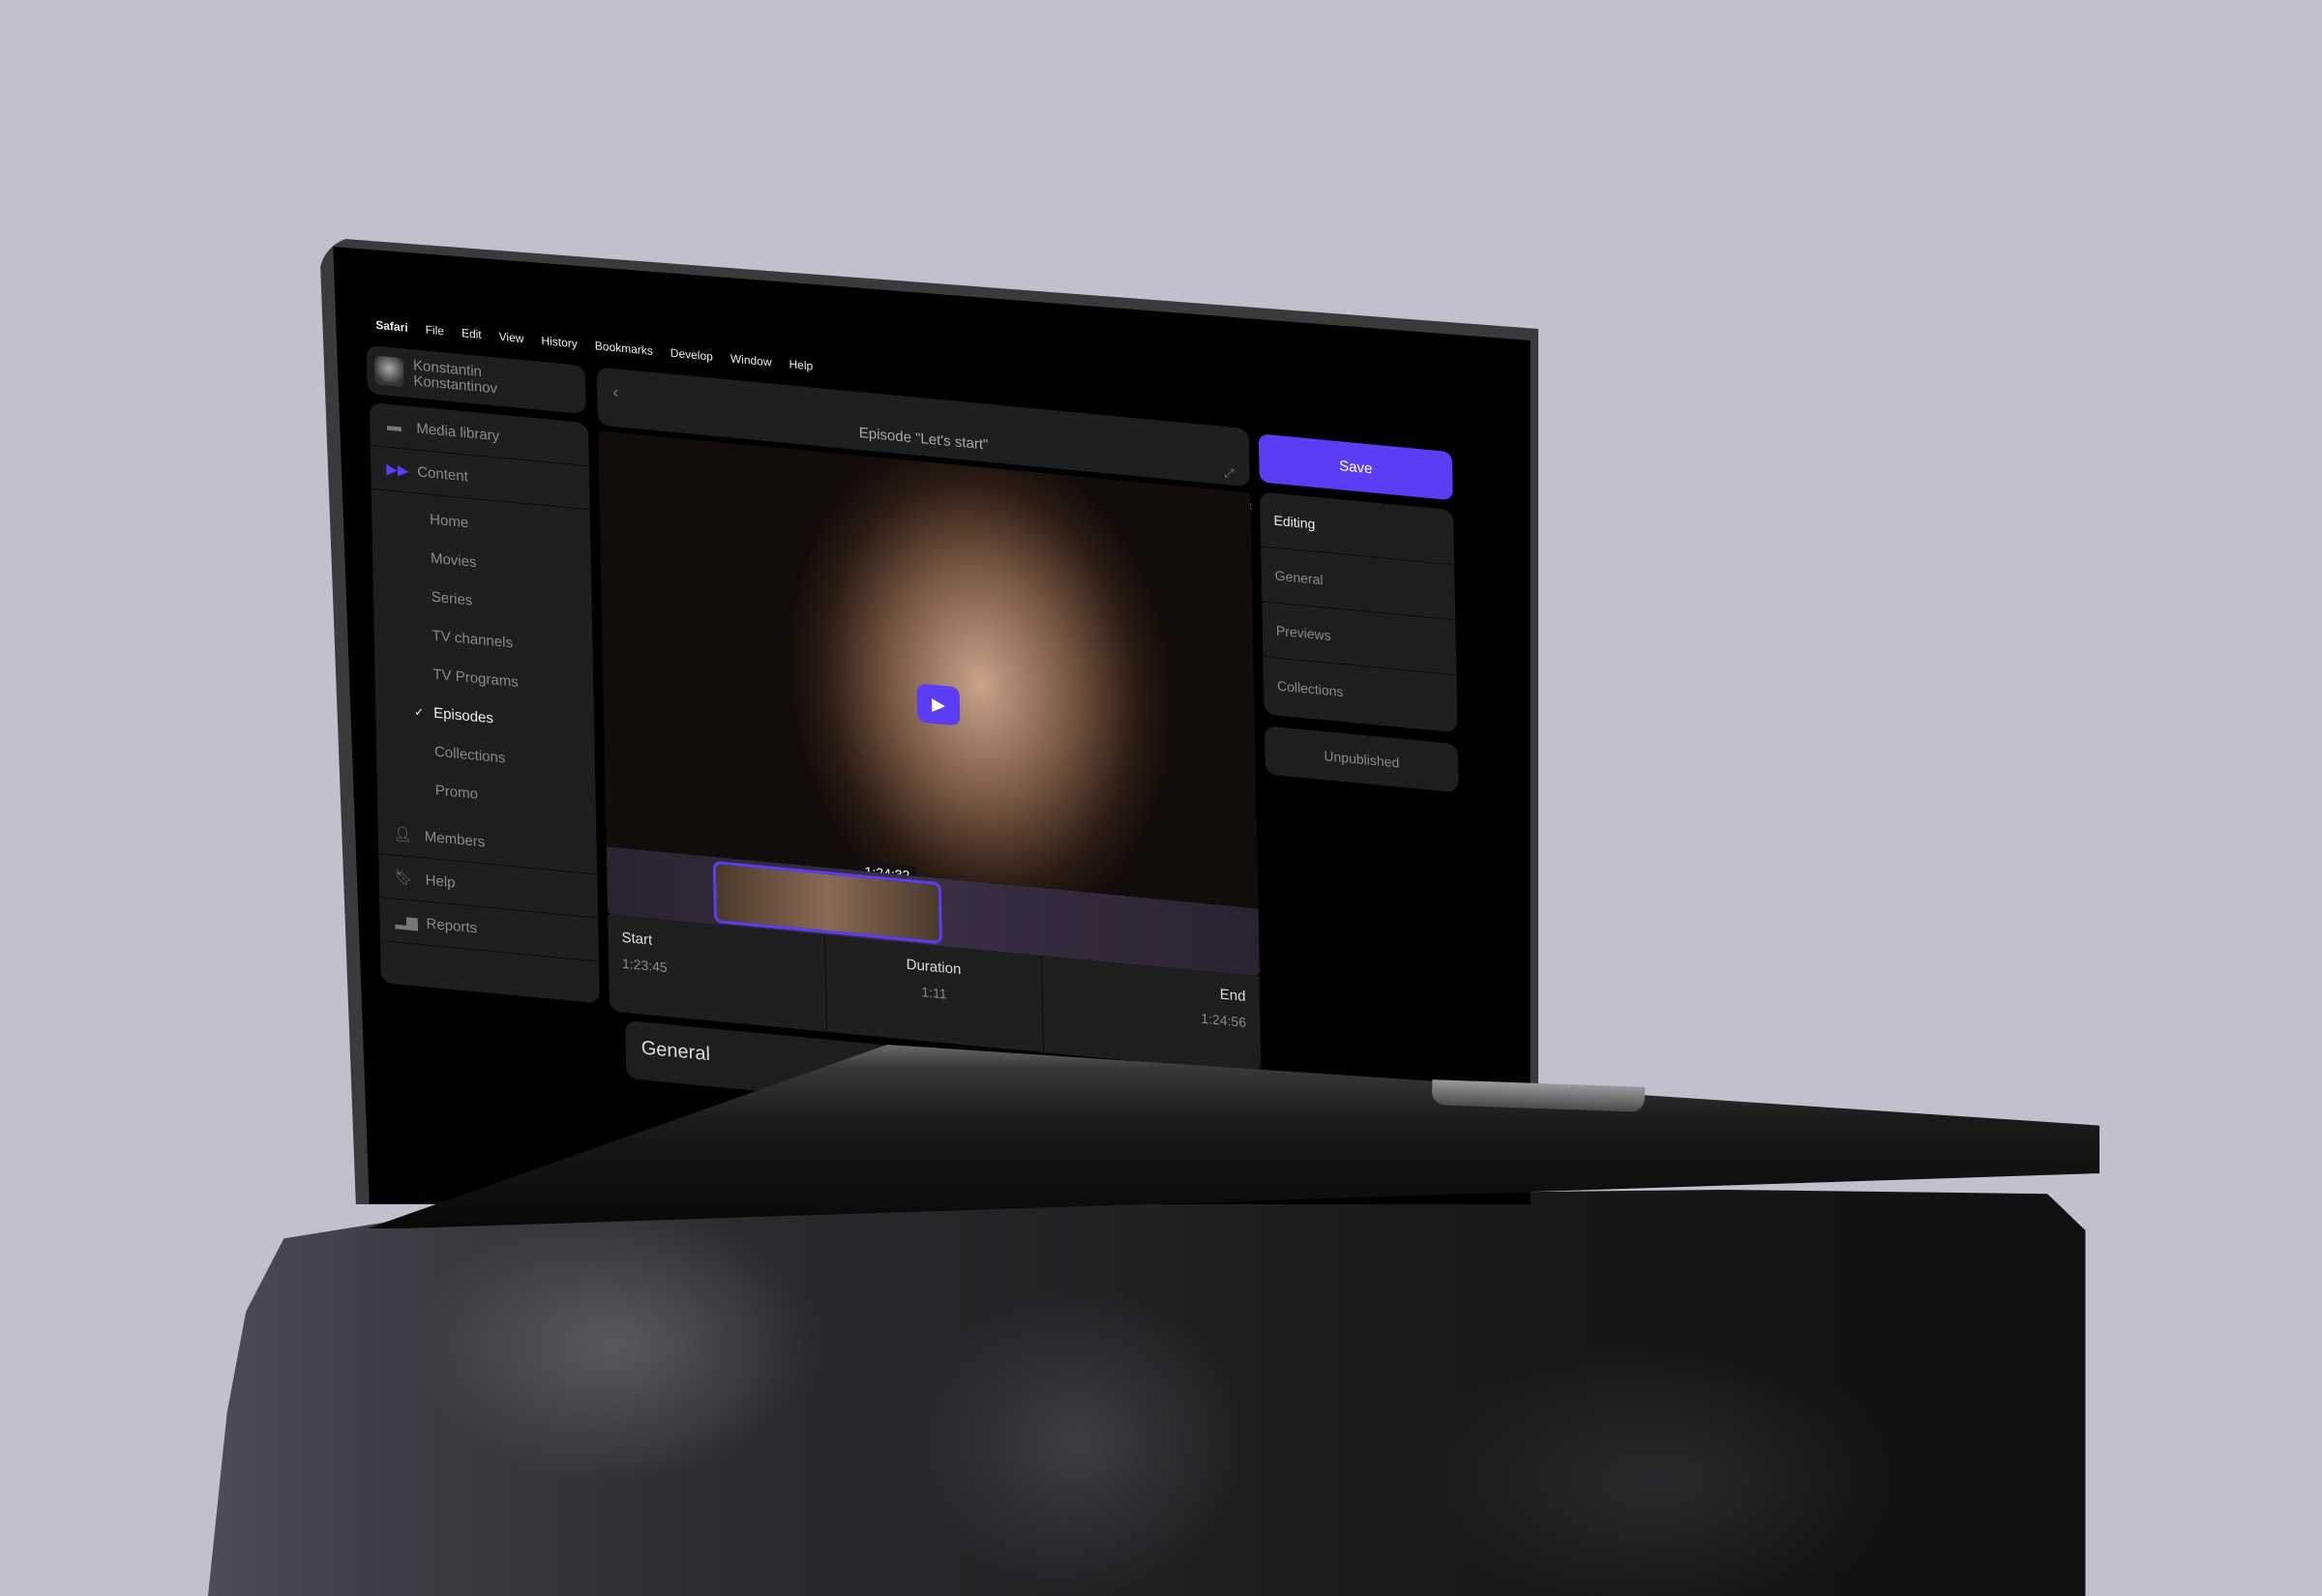 The height and width of the screenshot is (1596, 2322). I want to click on menu-help: Help, so click(801, 364).